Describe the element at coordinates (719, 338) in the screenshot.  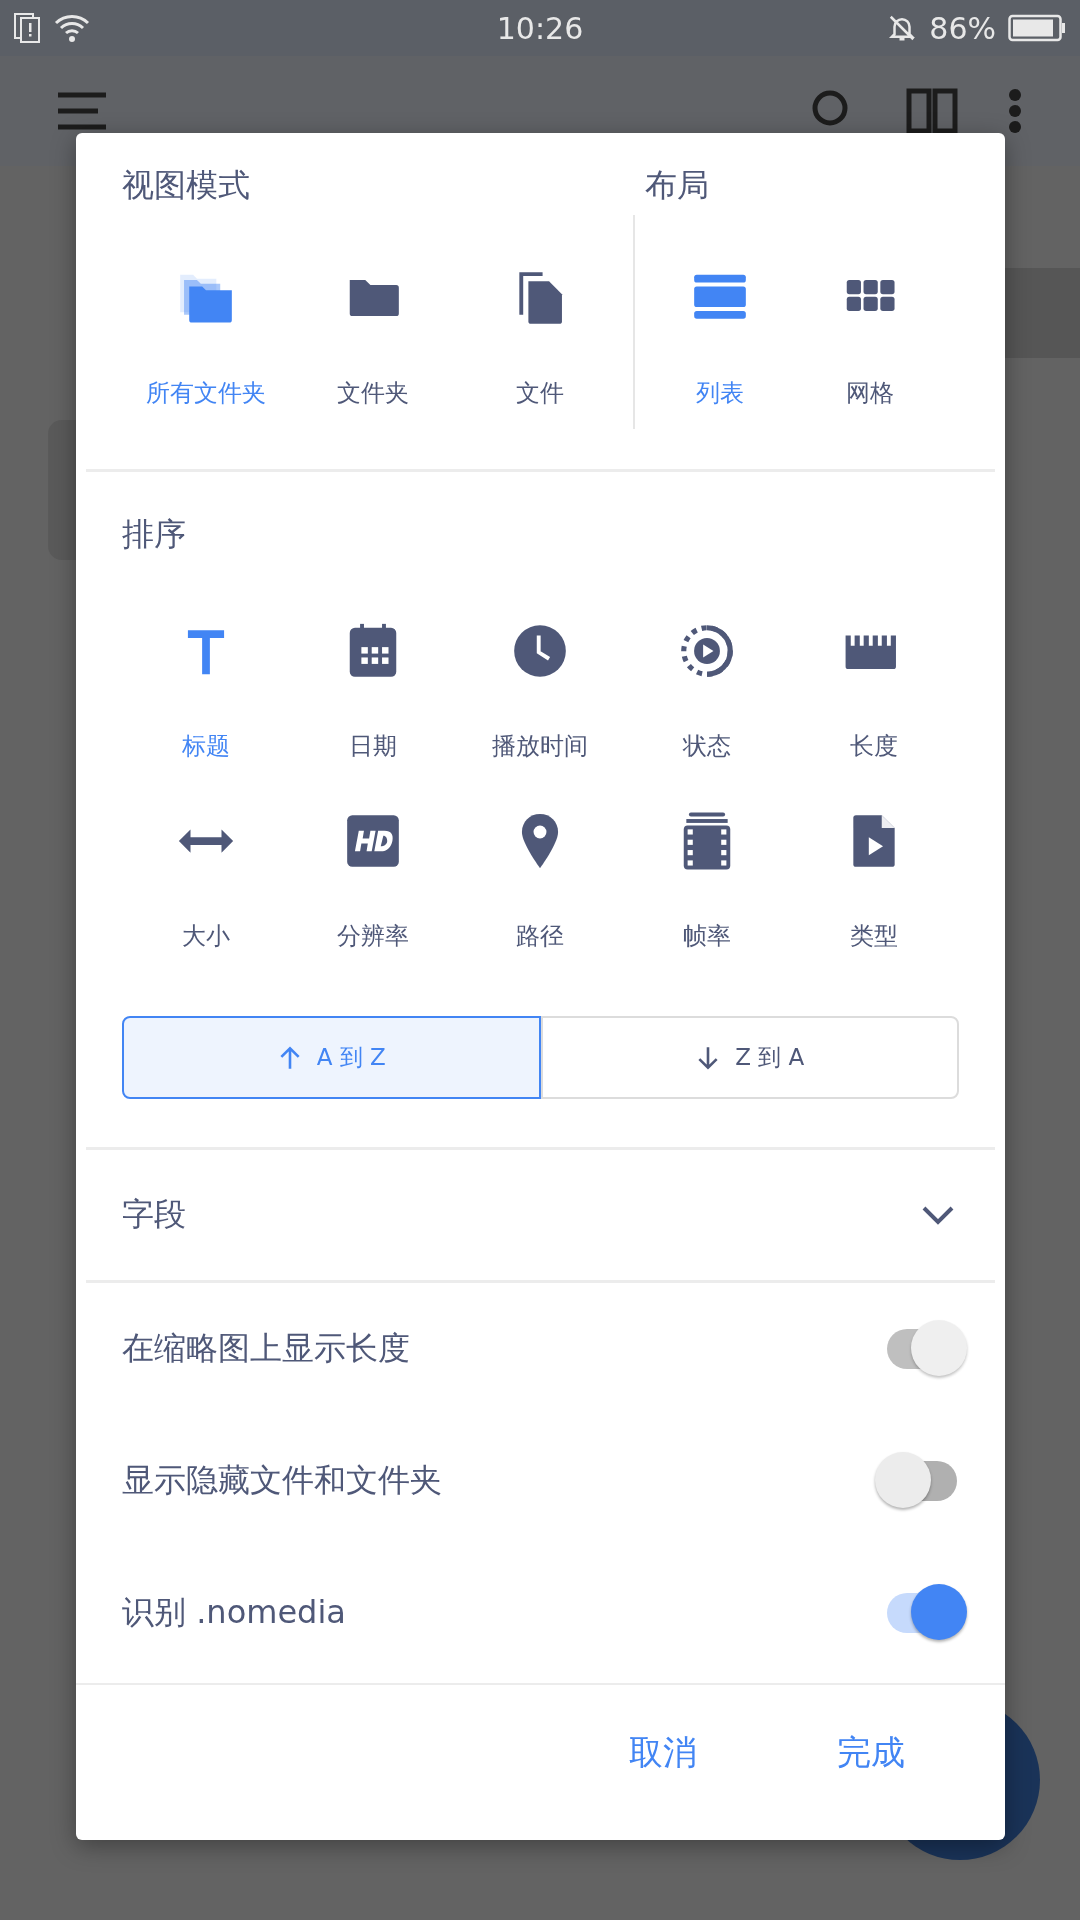
I see `layout-option: 列表` at that location.